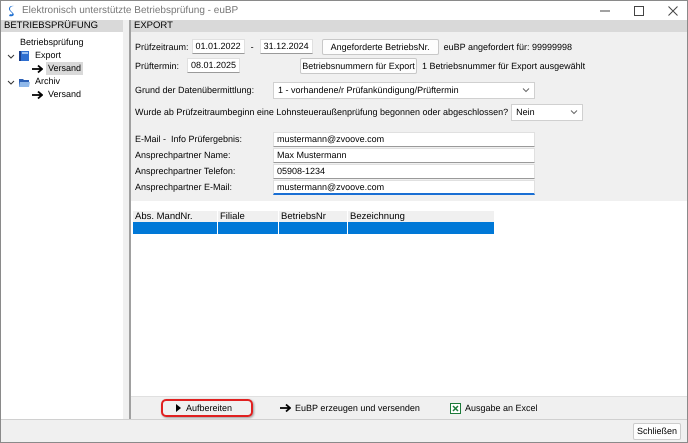 The height and width of the screenshot is (443, 688). What do you see at coordinates (547, 112) in the screenshot?
I see `dropdown-field: Nein` at bounding box center [547, 112].